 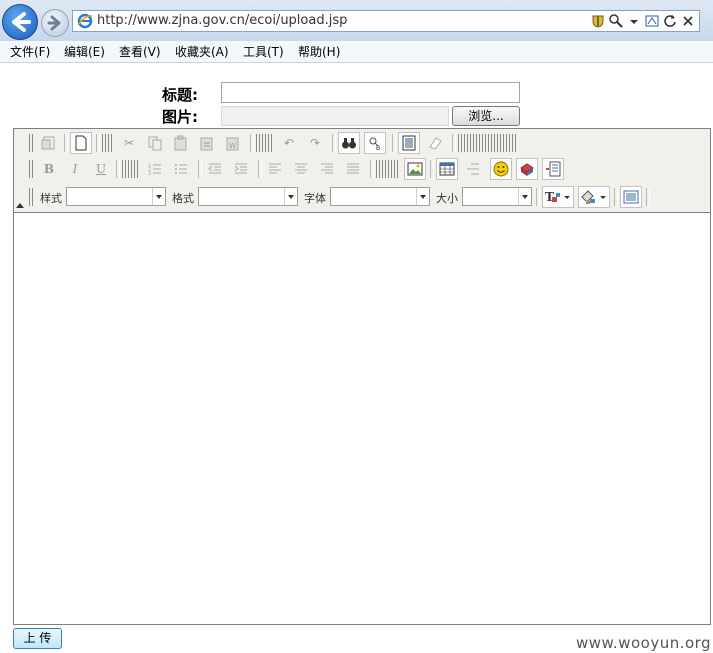 I want to click on underline-button: U, so click(x=101, y=169).